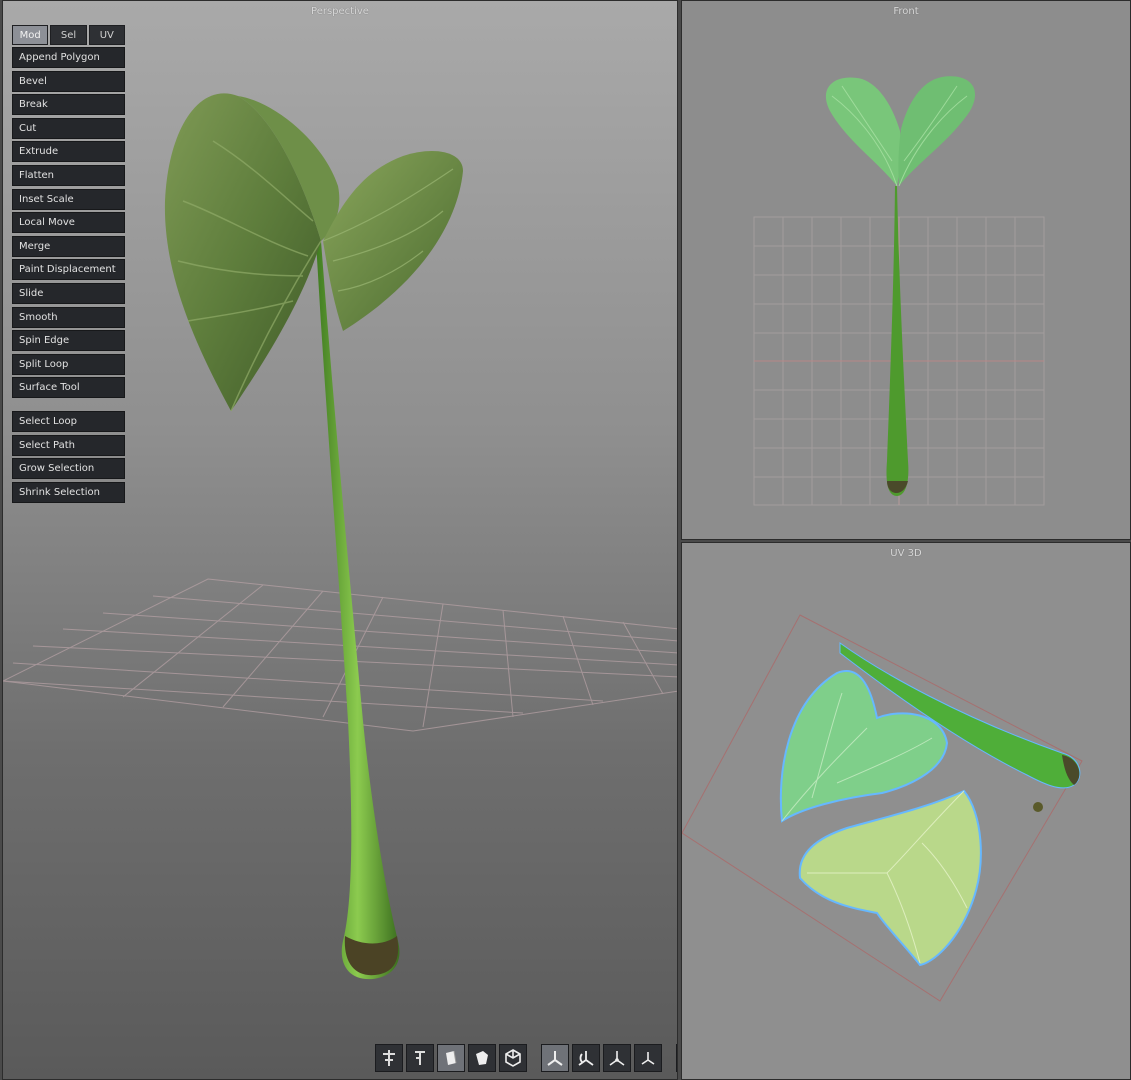 The width and height of the screenshot is (1131, 1080). I want to click on shade-flat-button, so click(451, 1058).